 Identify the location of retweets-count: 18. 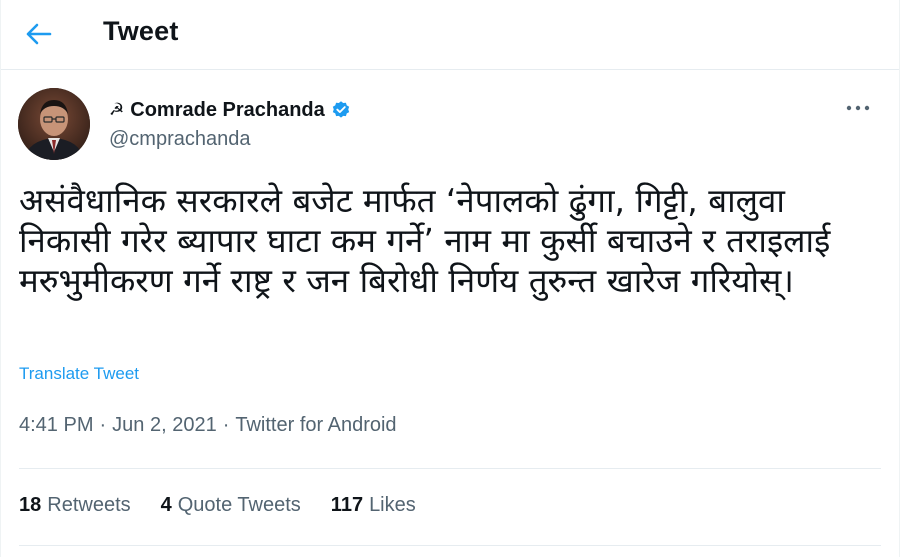
(30, 505).